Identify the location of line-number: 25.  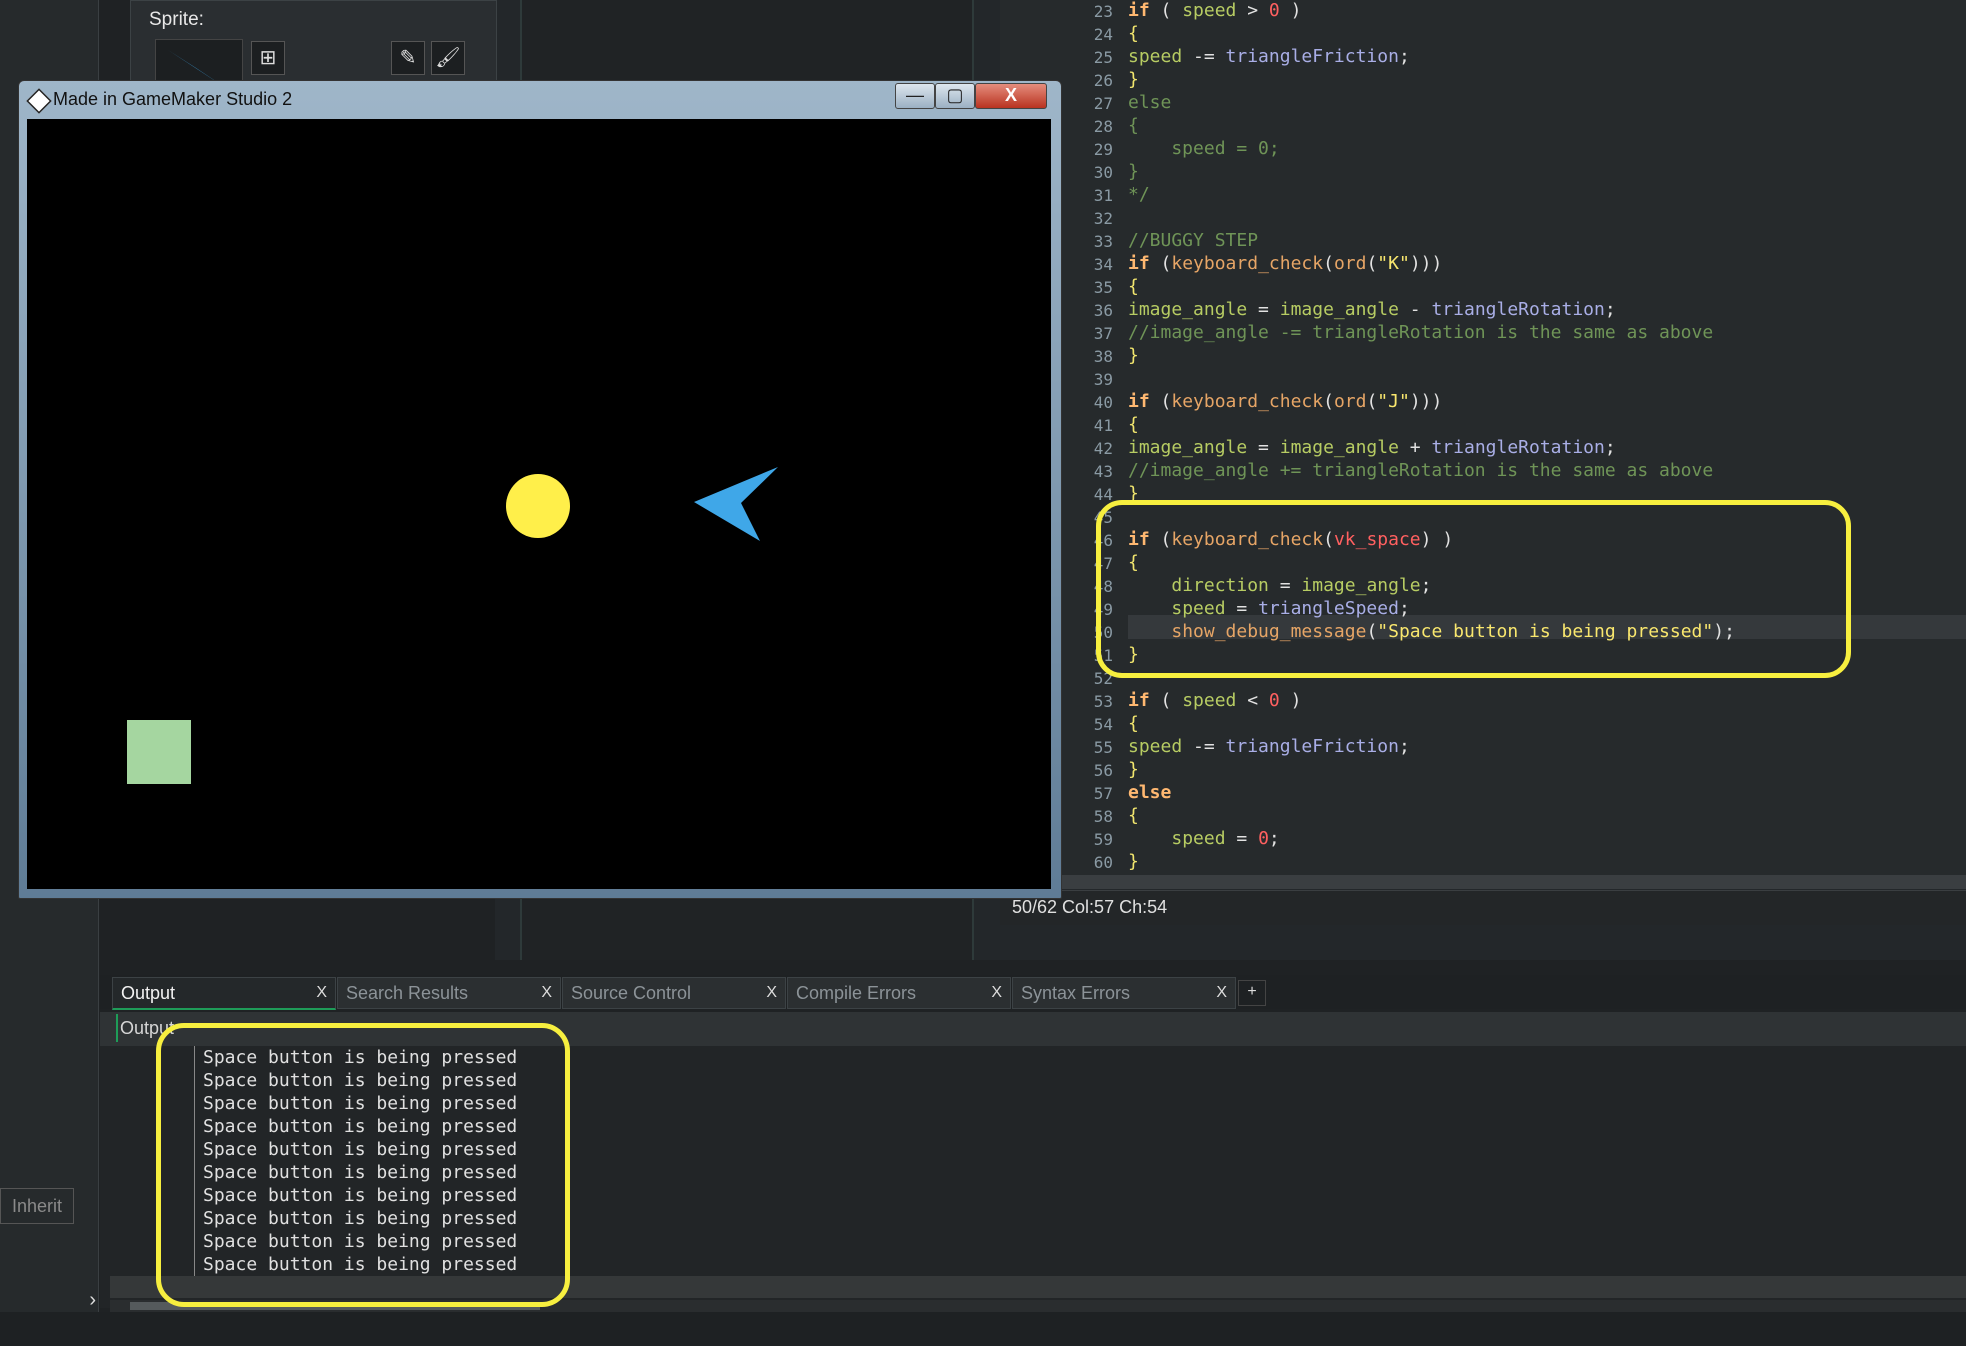
(1103, 57).